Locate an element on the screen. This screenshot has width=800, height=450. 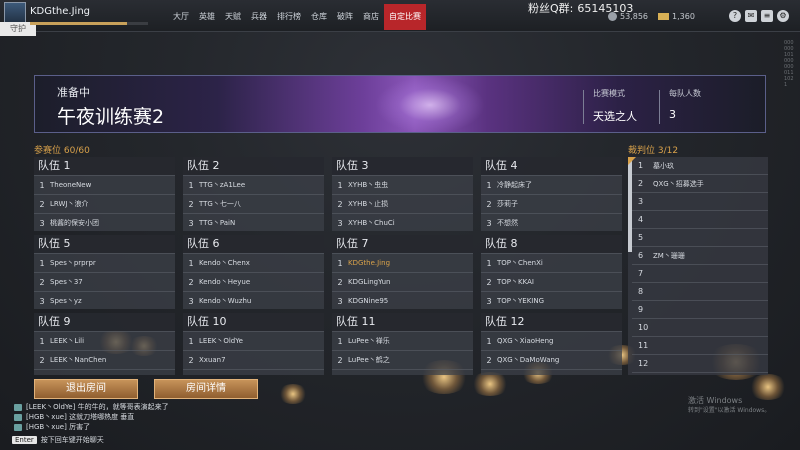
player-slot: 2 TOP丶KKAI is located at coordinates (551, 281).